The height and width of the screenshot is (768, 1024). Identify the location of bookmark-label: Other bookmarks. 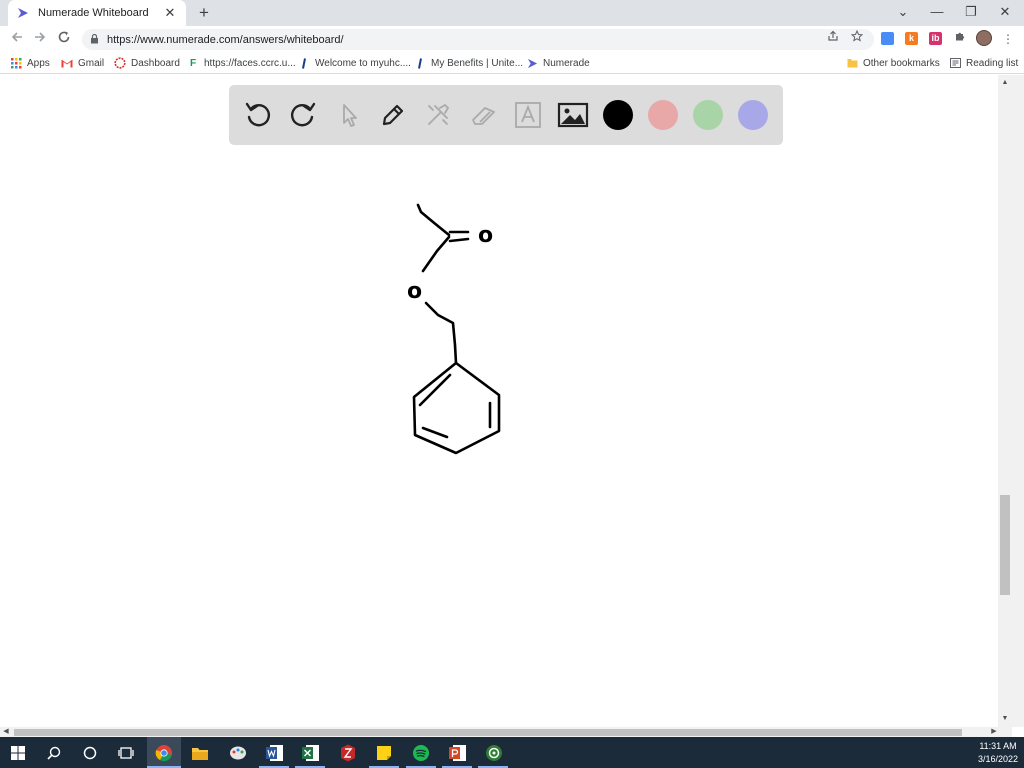
(901, 63).